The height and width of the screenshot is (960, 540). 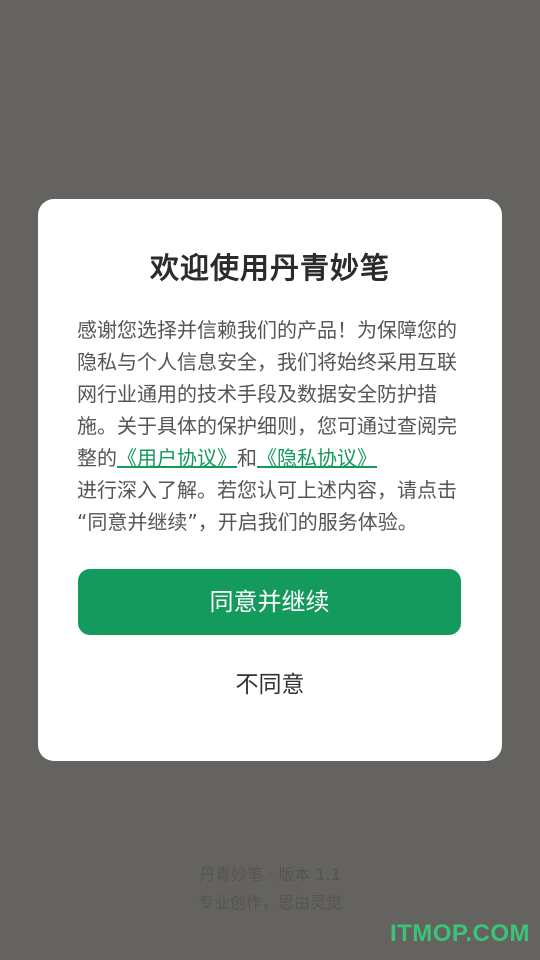 What do you see at coordinates (270, 685) in the screenshot?
I see `disagree-button: 不同意` at bounding box center [270, 685].